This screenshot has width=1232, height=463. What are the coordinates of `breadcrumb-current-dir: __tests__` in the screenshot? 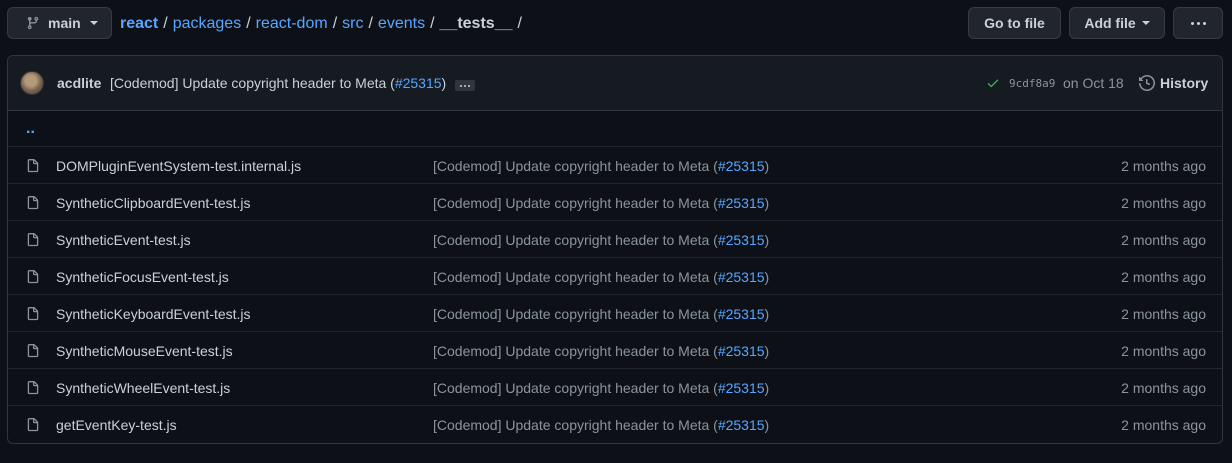 It's located at (476, 23).